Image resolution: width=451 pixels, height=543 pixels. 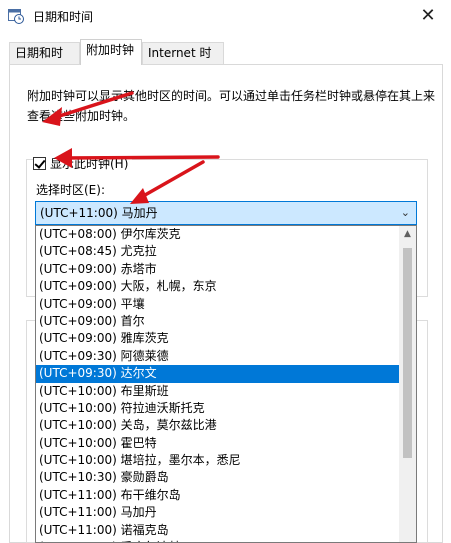 I want to click on timezone-option: (UTC+10:00) 布里斯班, so click(x=218, y=391).